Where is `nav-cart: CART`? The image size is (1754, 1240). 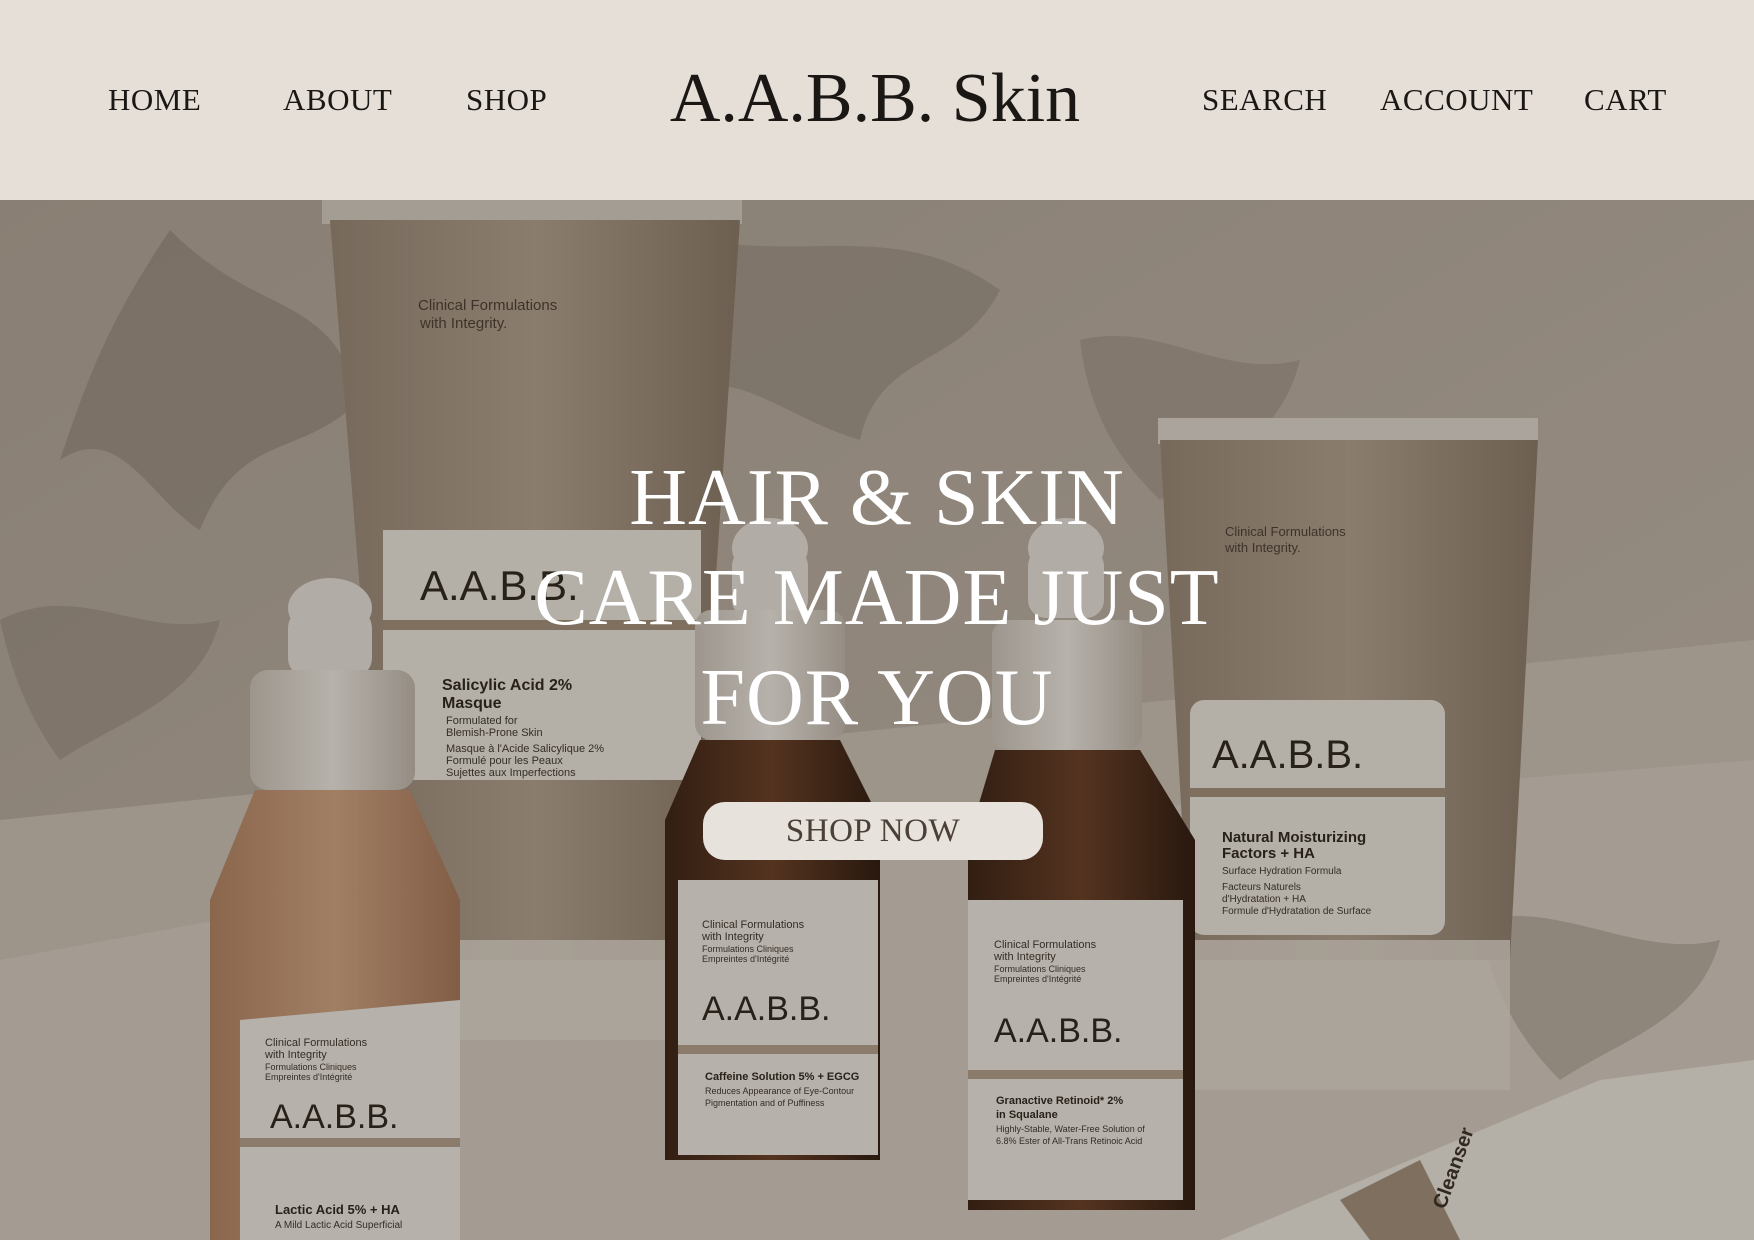 nav-cart: CART is located at coordinates (1625, 100).